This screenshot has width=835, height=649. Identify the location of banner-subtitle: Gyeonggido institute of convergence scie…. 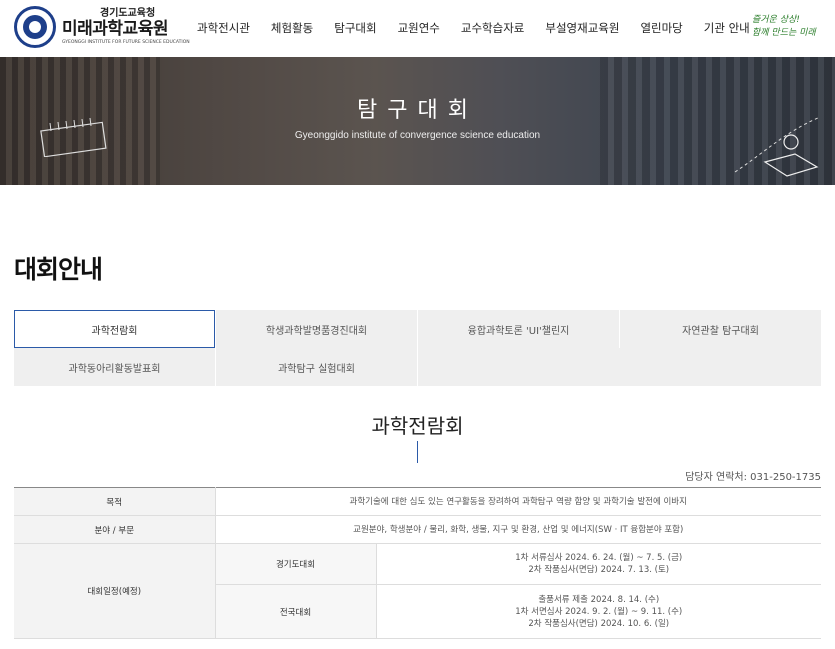
(417, 135).